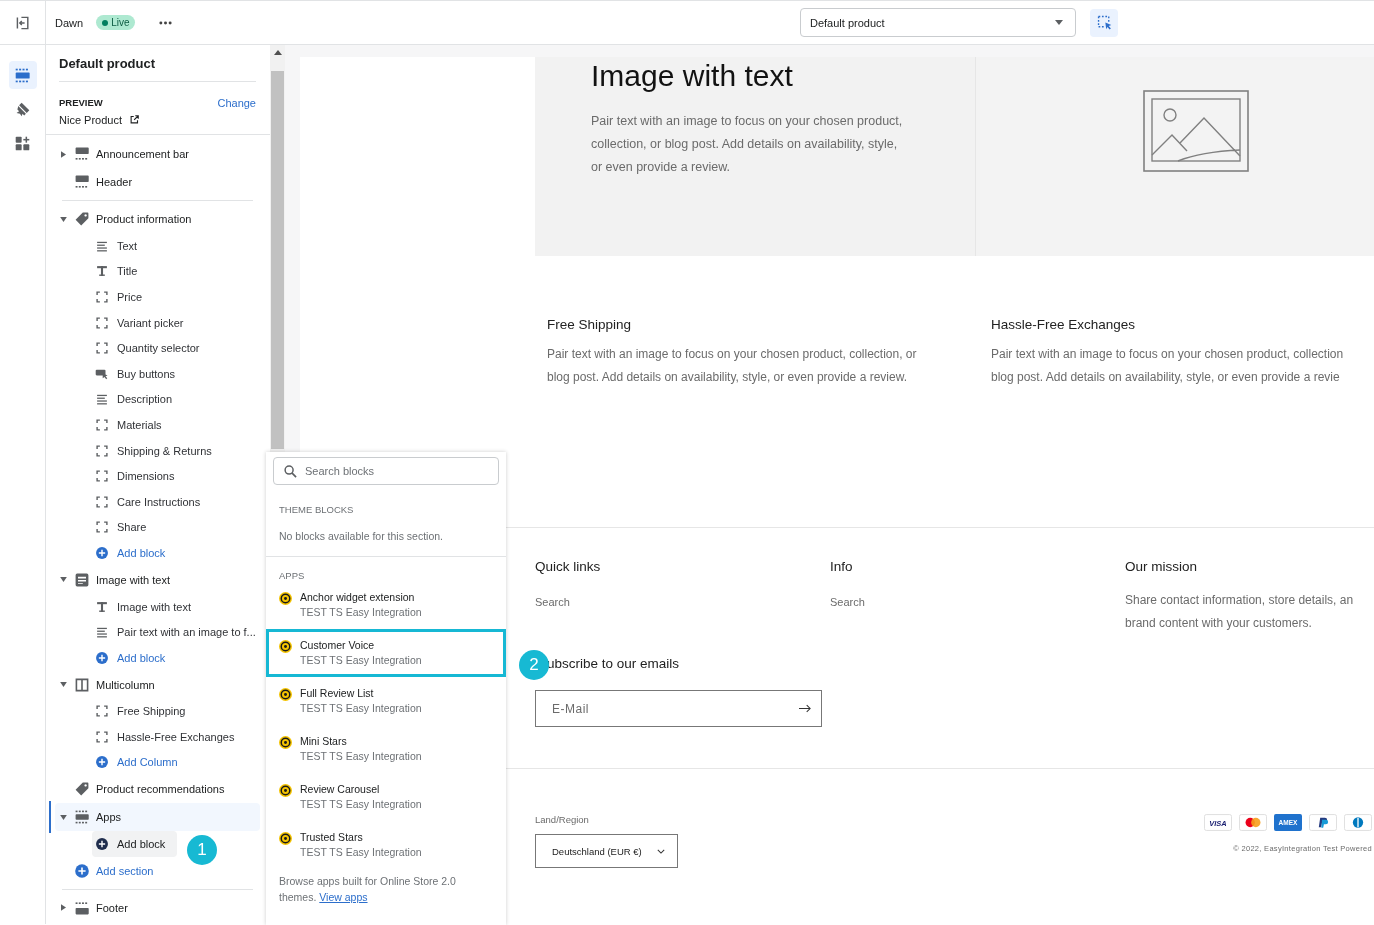 Image resolution: width=1374 pixels, height=925 pixels. I want to click on sections-icon, so click(22, 75).